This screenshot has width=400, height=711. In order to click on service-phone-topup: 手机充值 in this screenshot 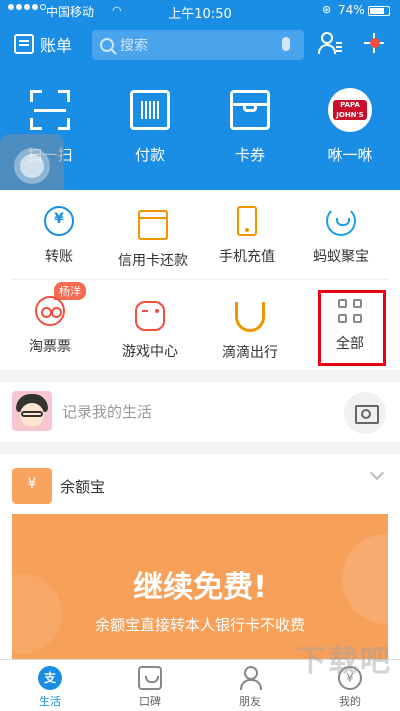, I will do `click(247, 234)`.